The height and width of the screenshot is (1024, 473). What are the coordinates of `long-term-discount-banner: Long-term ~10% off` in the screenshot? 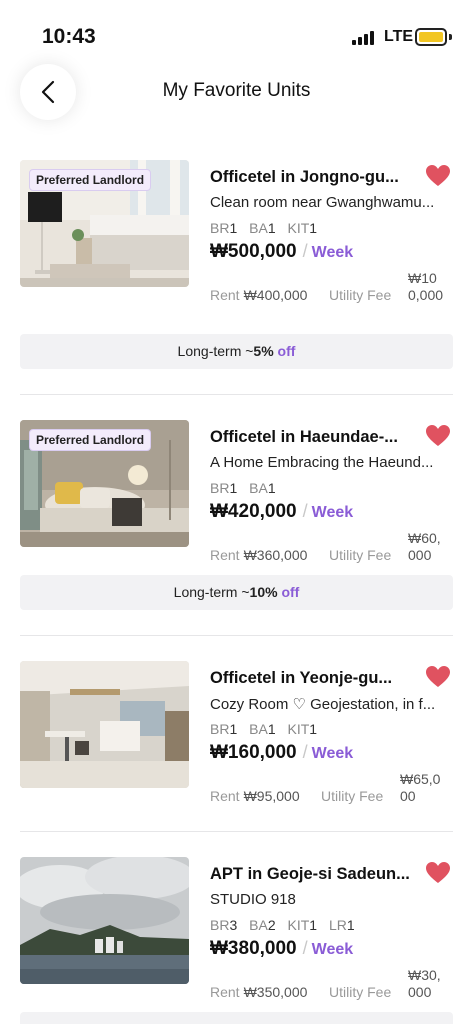 It's located at (236, 592).